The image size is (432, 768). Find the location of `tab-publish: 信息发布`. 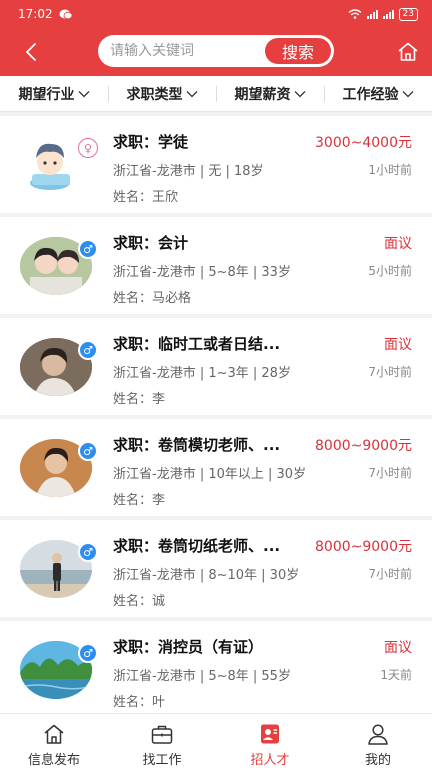

tab-publish: 信息发布 is located at coordinates (54, 741).